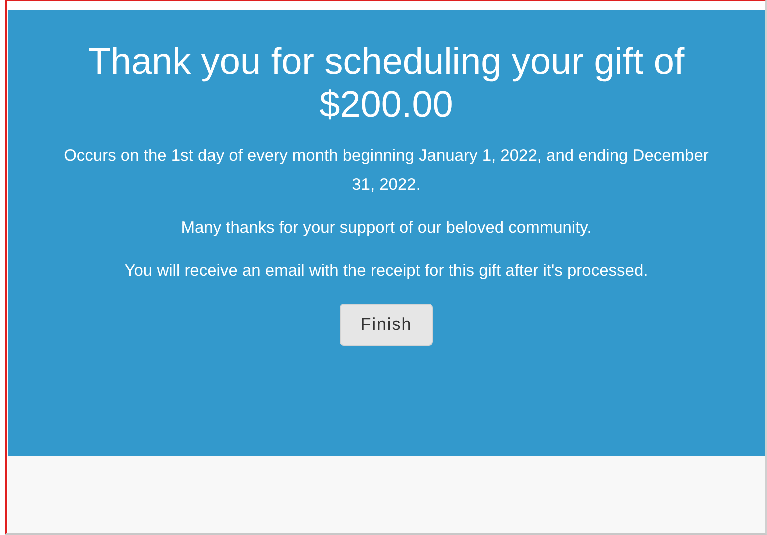 The height and width of the screenshot is (535, 767). I want to click on thank-you-heading: Thank you for scheduling your gift of $200.00, so click(386, 83).